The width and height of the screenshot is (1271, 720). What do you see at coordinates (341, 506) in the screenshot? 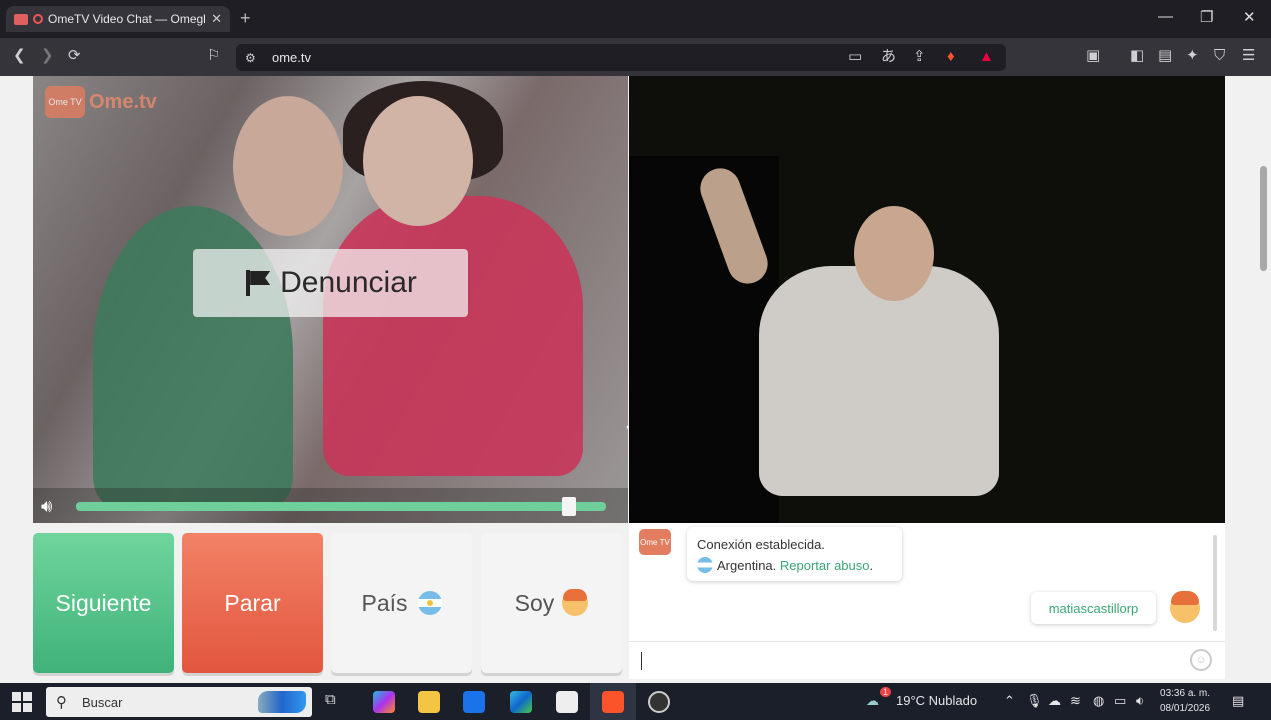
I see `volume-slider` at bounding box center [341, 506].